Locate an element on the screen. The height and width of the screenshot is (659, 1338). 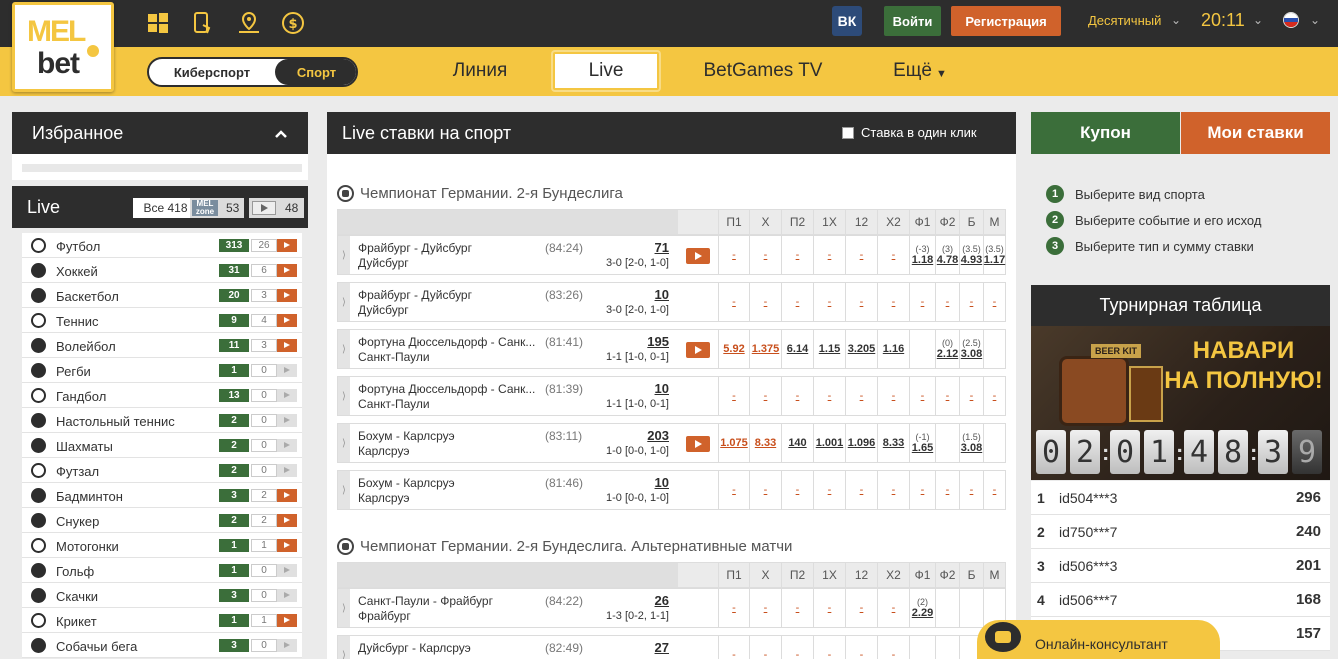
league-header: Чемпионат Германии. 2-я Бундеслига is located at coordinates (480, 193).